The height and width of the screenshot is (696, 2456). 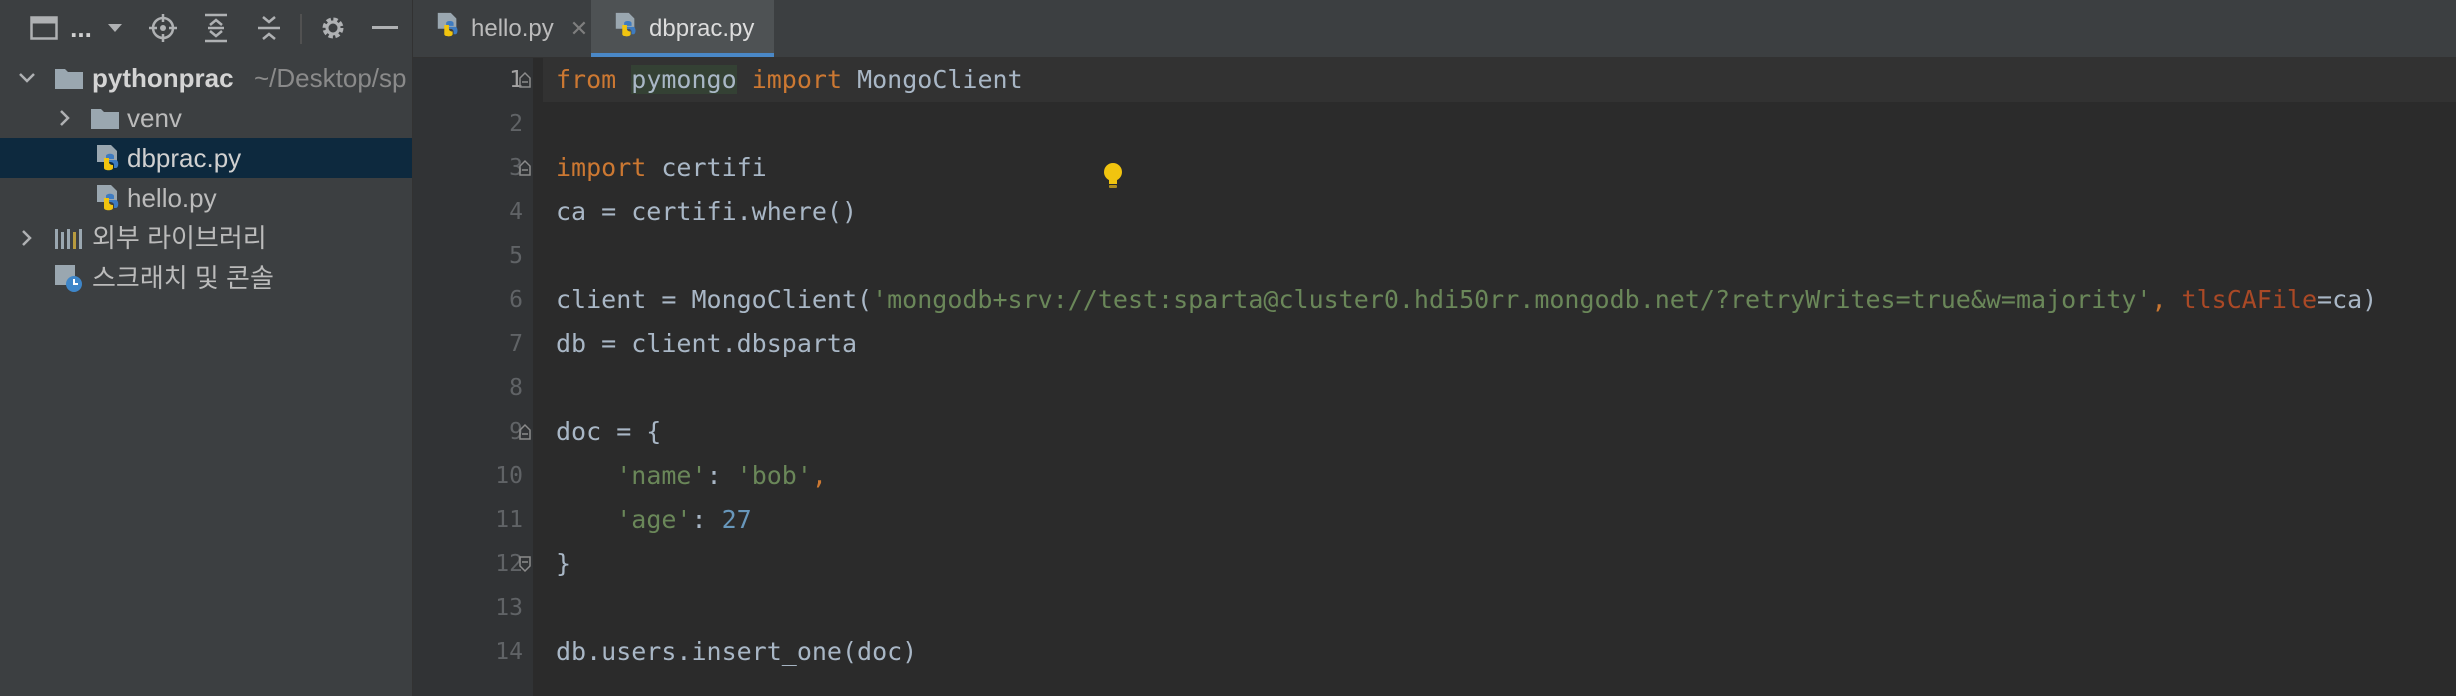 I want to click on line-number: 9, so click(x=516, y=432).